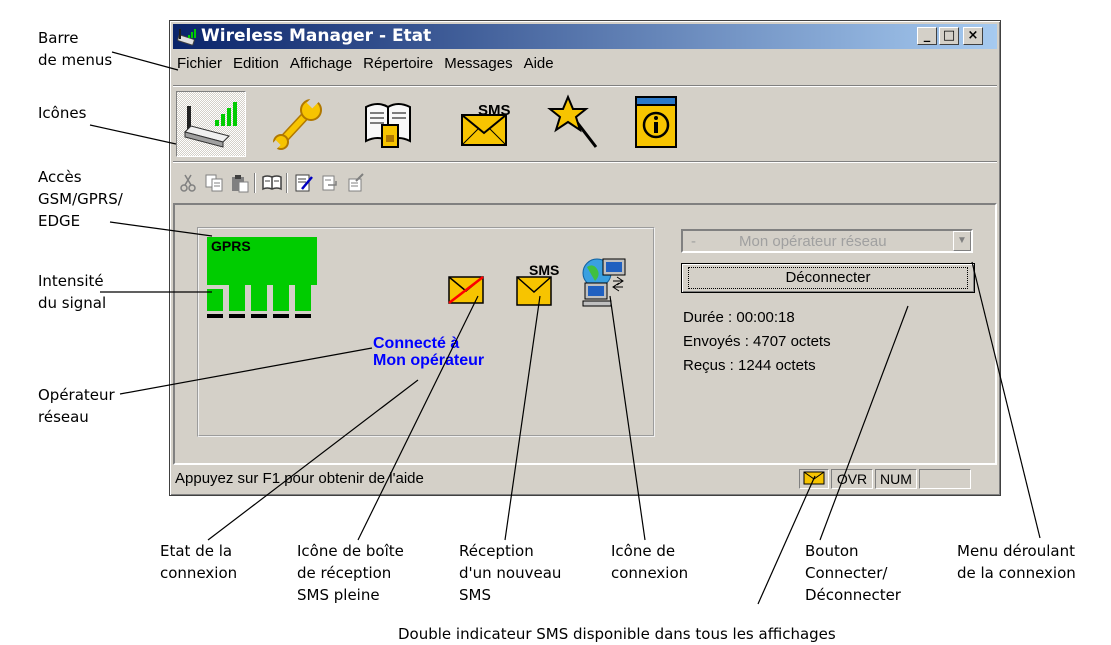 The height and width of the screenshot is (645, 1111). Describe the element at coordinates (416, 343) in the screenshot. I see `connection-state-line1: Connecté à` at that location.